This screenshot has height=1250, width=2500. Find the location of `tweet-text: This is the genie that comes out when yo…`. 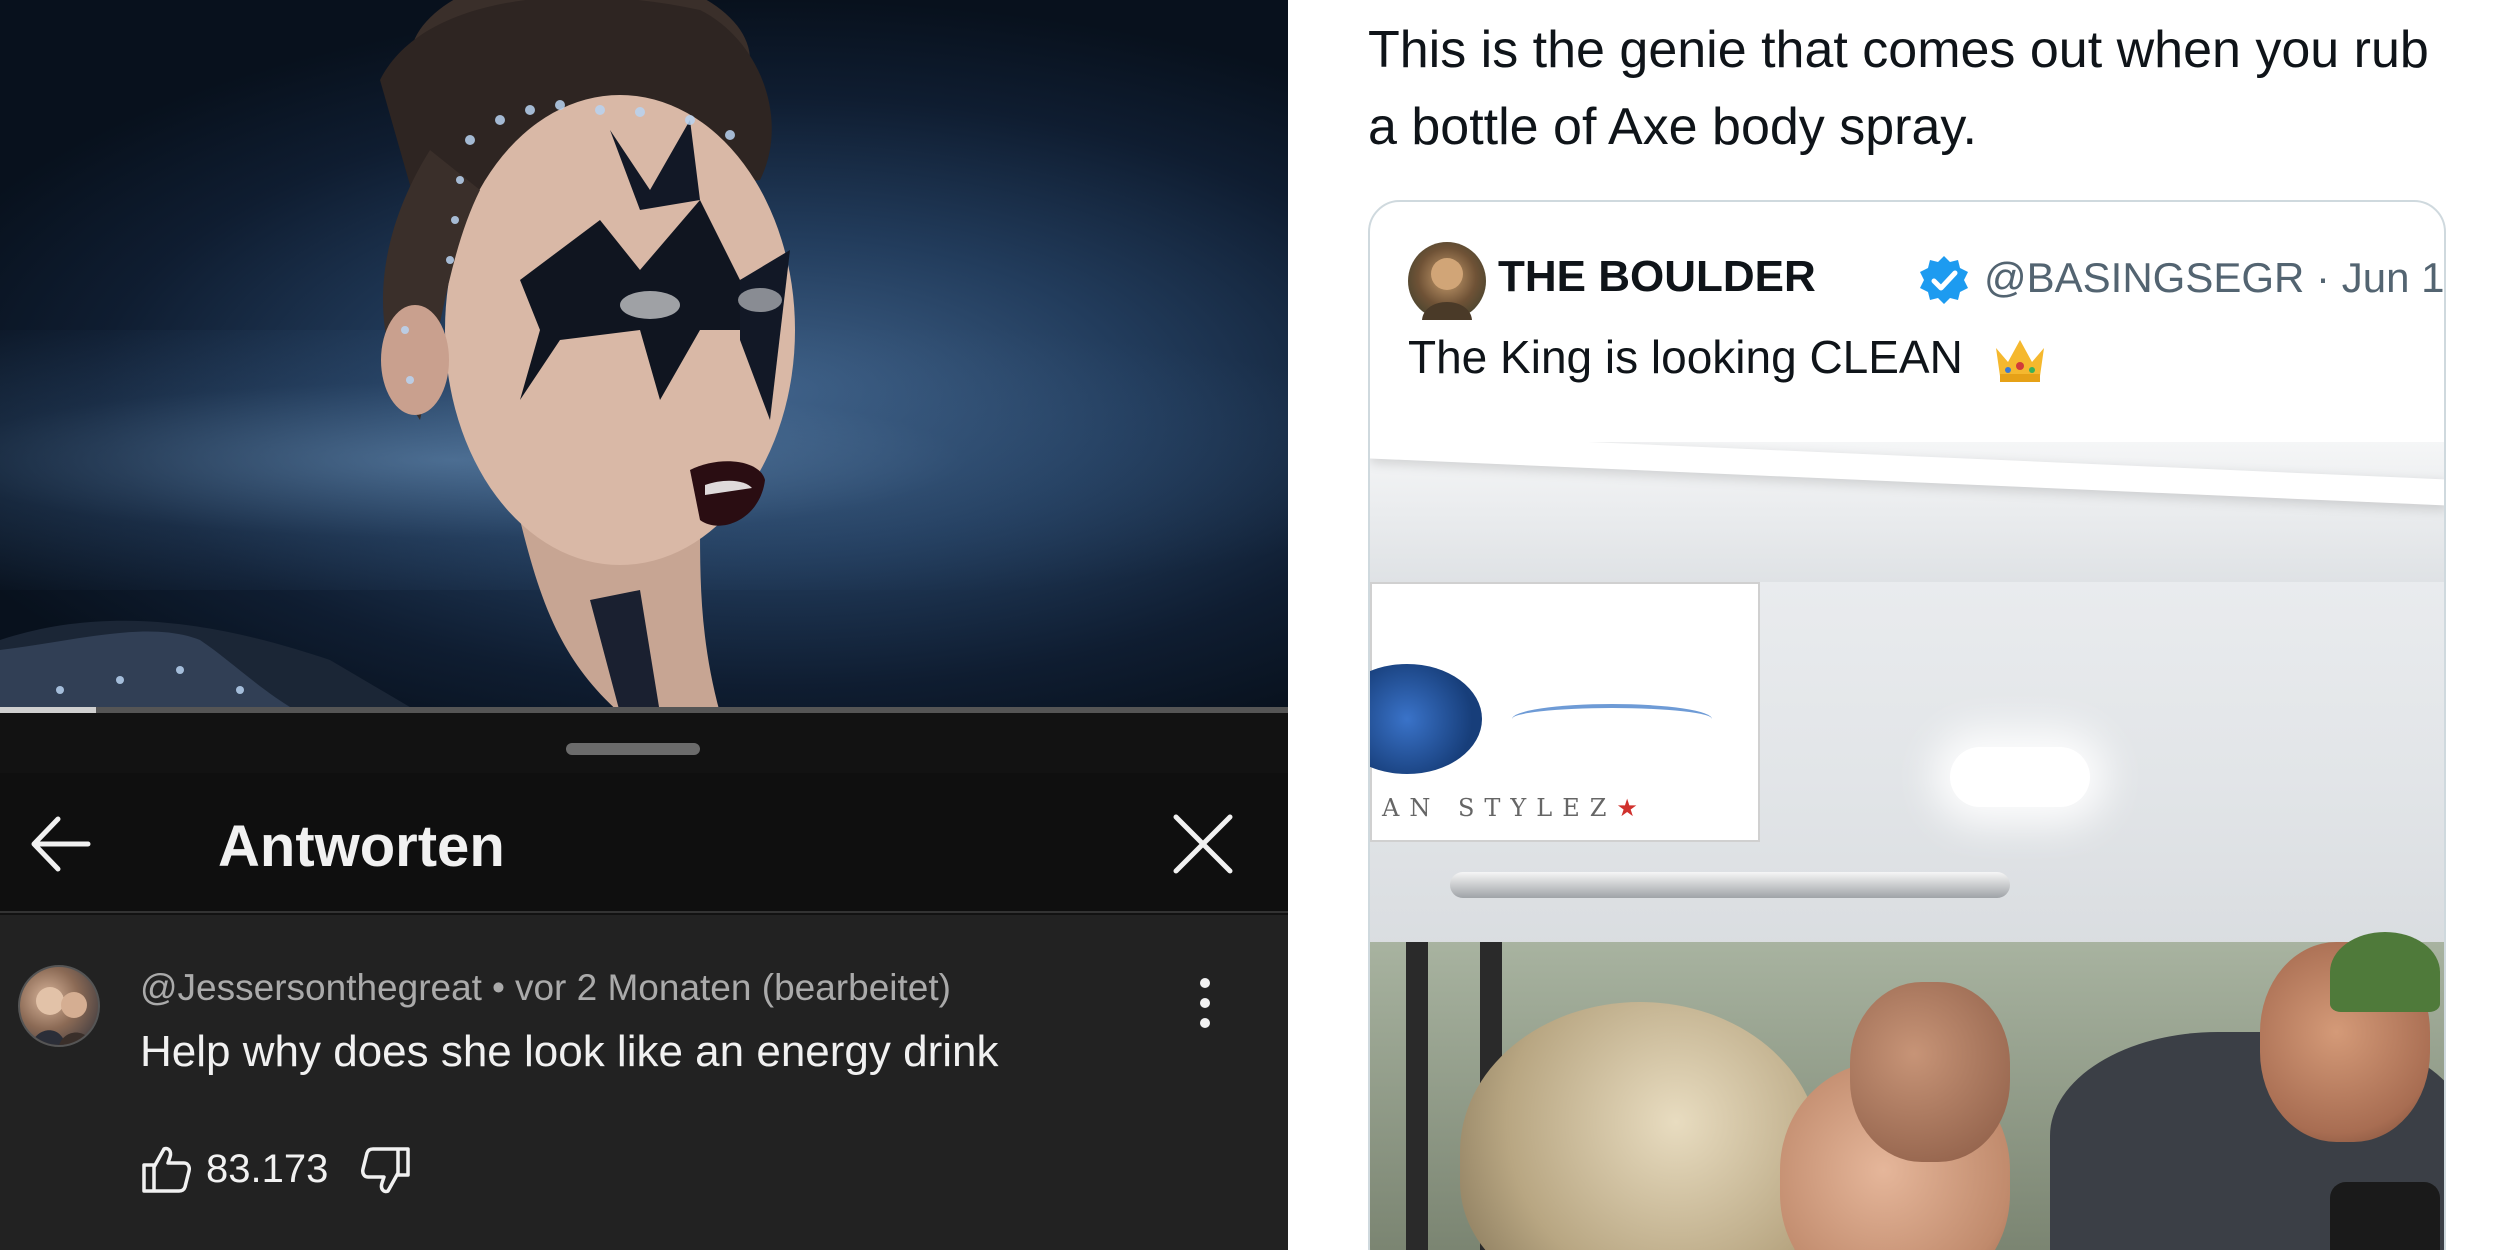

tweet-text: This is the genie that comes out when yo… is located at coordinates (1898, 88).